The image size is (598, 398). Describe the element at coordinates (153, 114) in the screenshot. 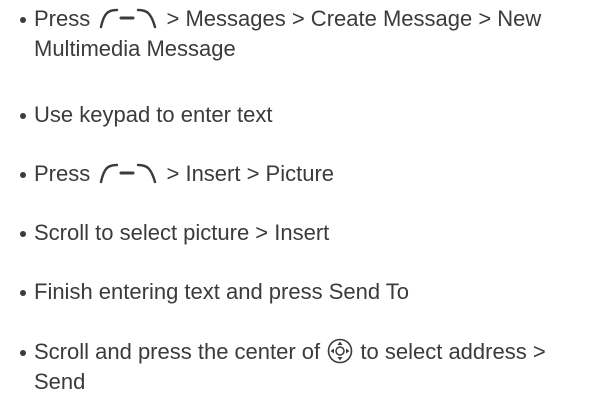

I see `step-2-text: Use keypad to enter text` at that location.